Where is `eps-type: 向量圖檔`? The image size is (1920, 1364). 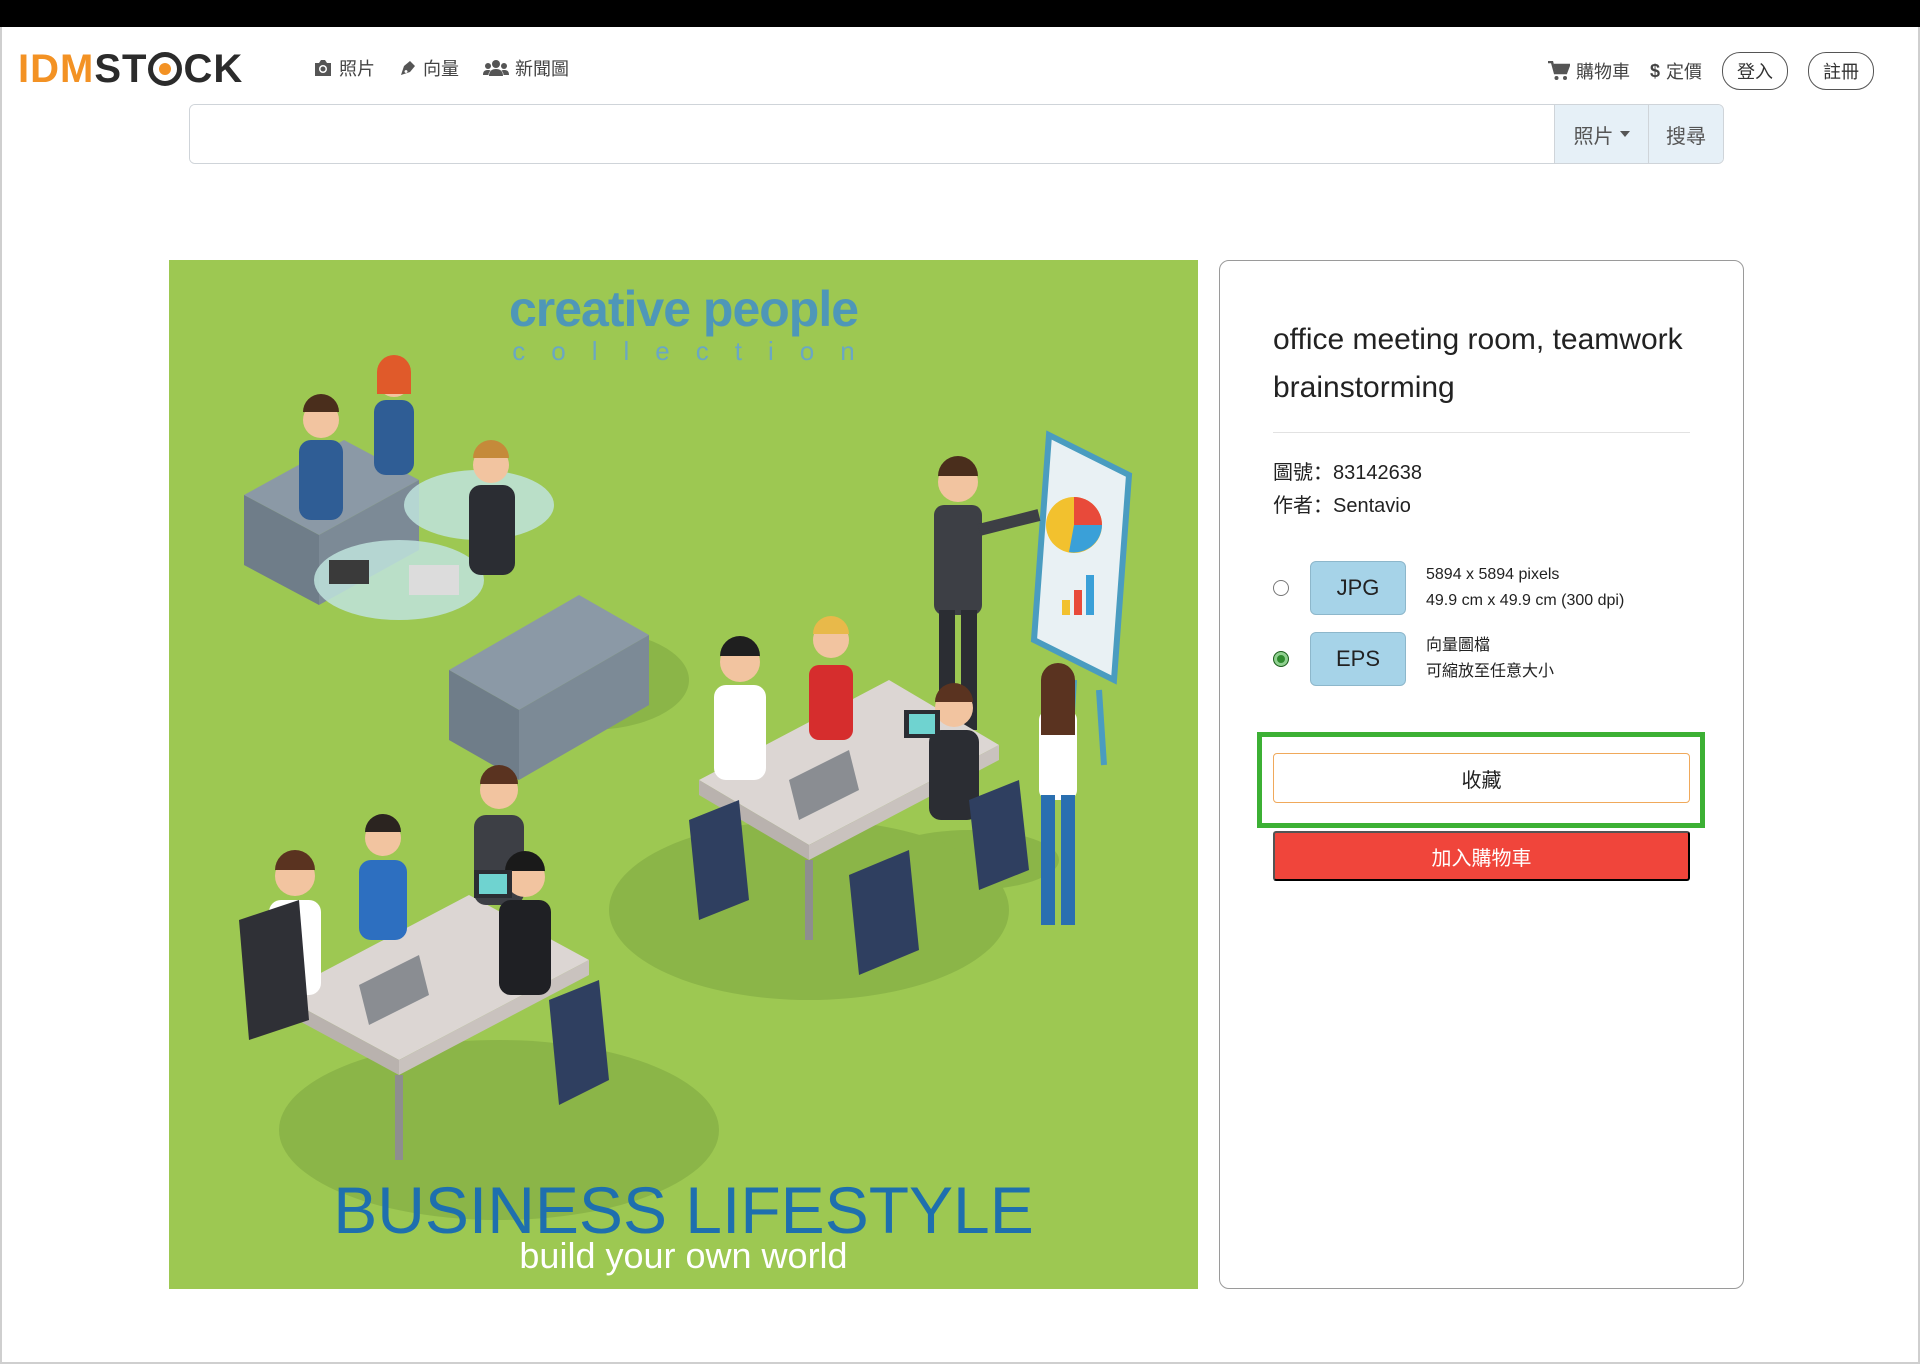 eps-type: 向量圖檔 is located at coordinates (1458, 645).